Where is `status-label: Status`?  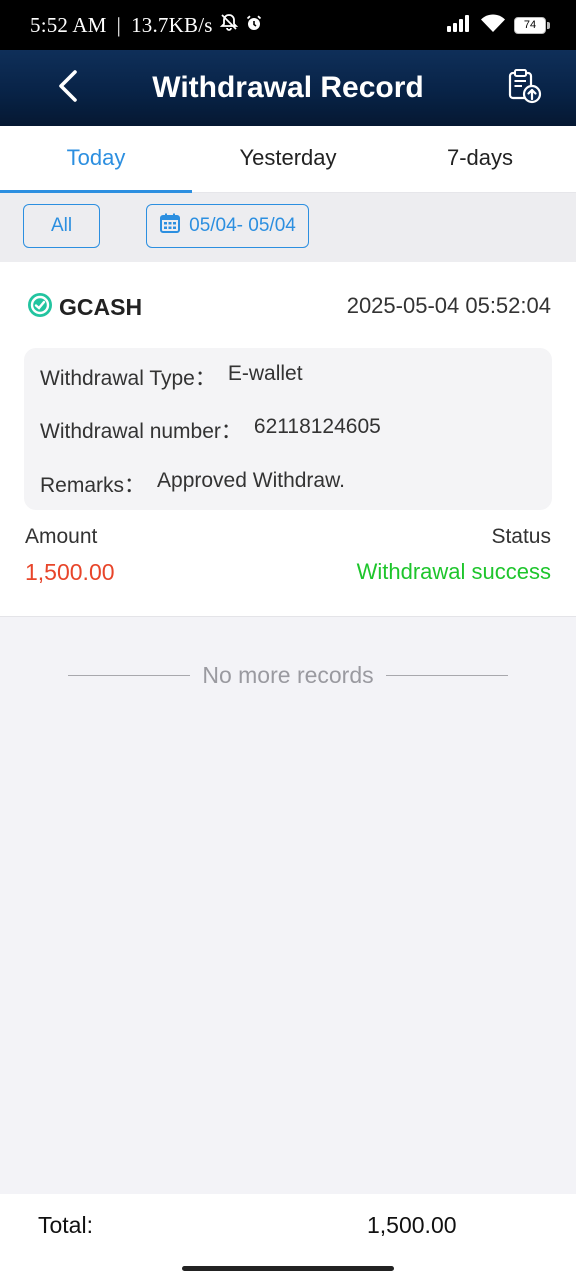
status-label: Status is located at coordinates (521, 536).